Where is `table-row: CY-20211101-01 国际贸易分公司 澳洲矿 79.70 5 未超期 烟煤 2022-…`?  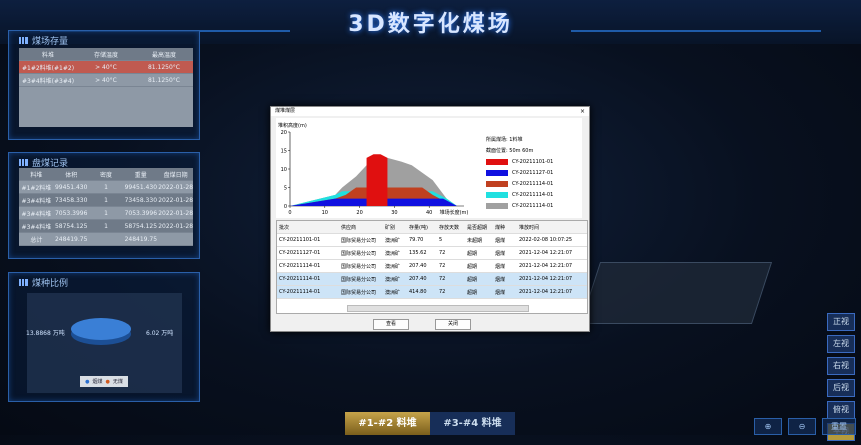
table-row: CY-20211101-01 国际贸易分公司 澳洲矿 79.70 5 未超期 烟煤 2022-… is located at coordinates (432, 240).